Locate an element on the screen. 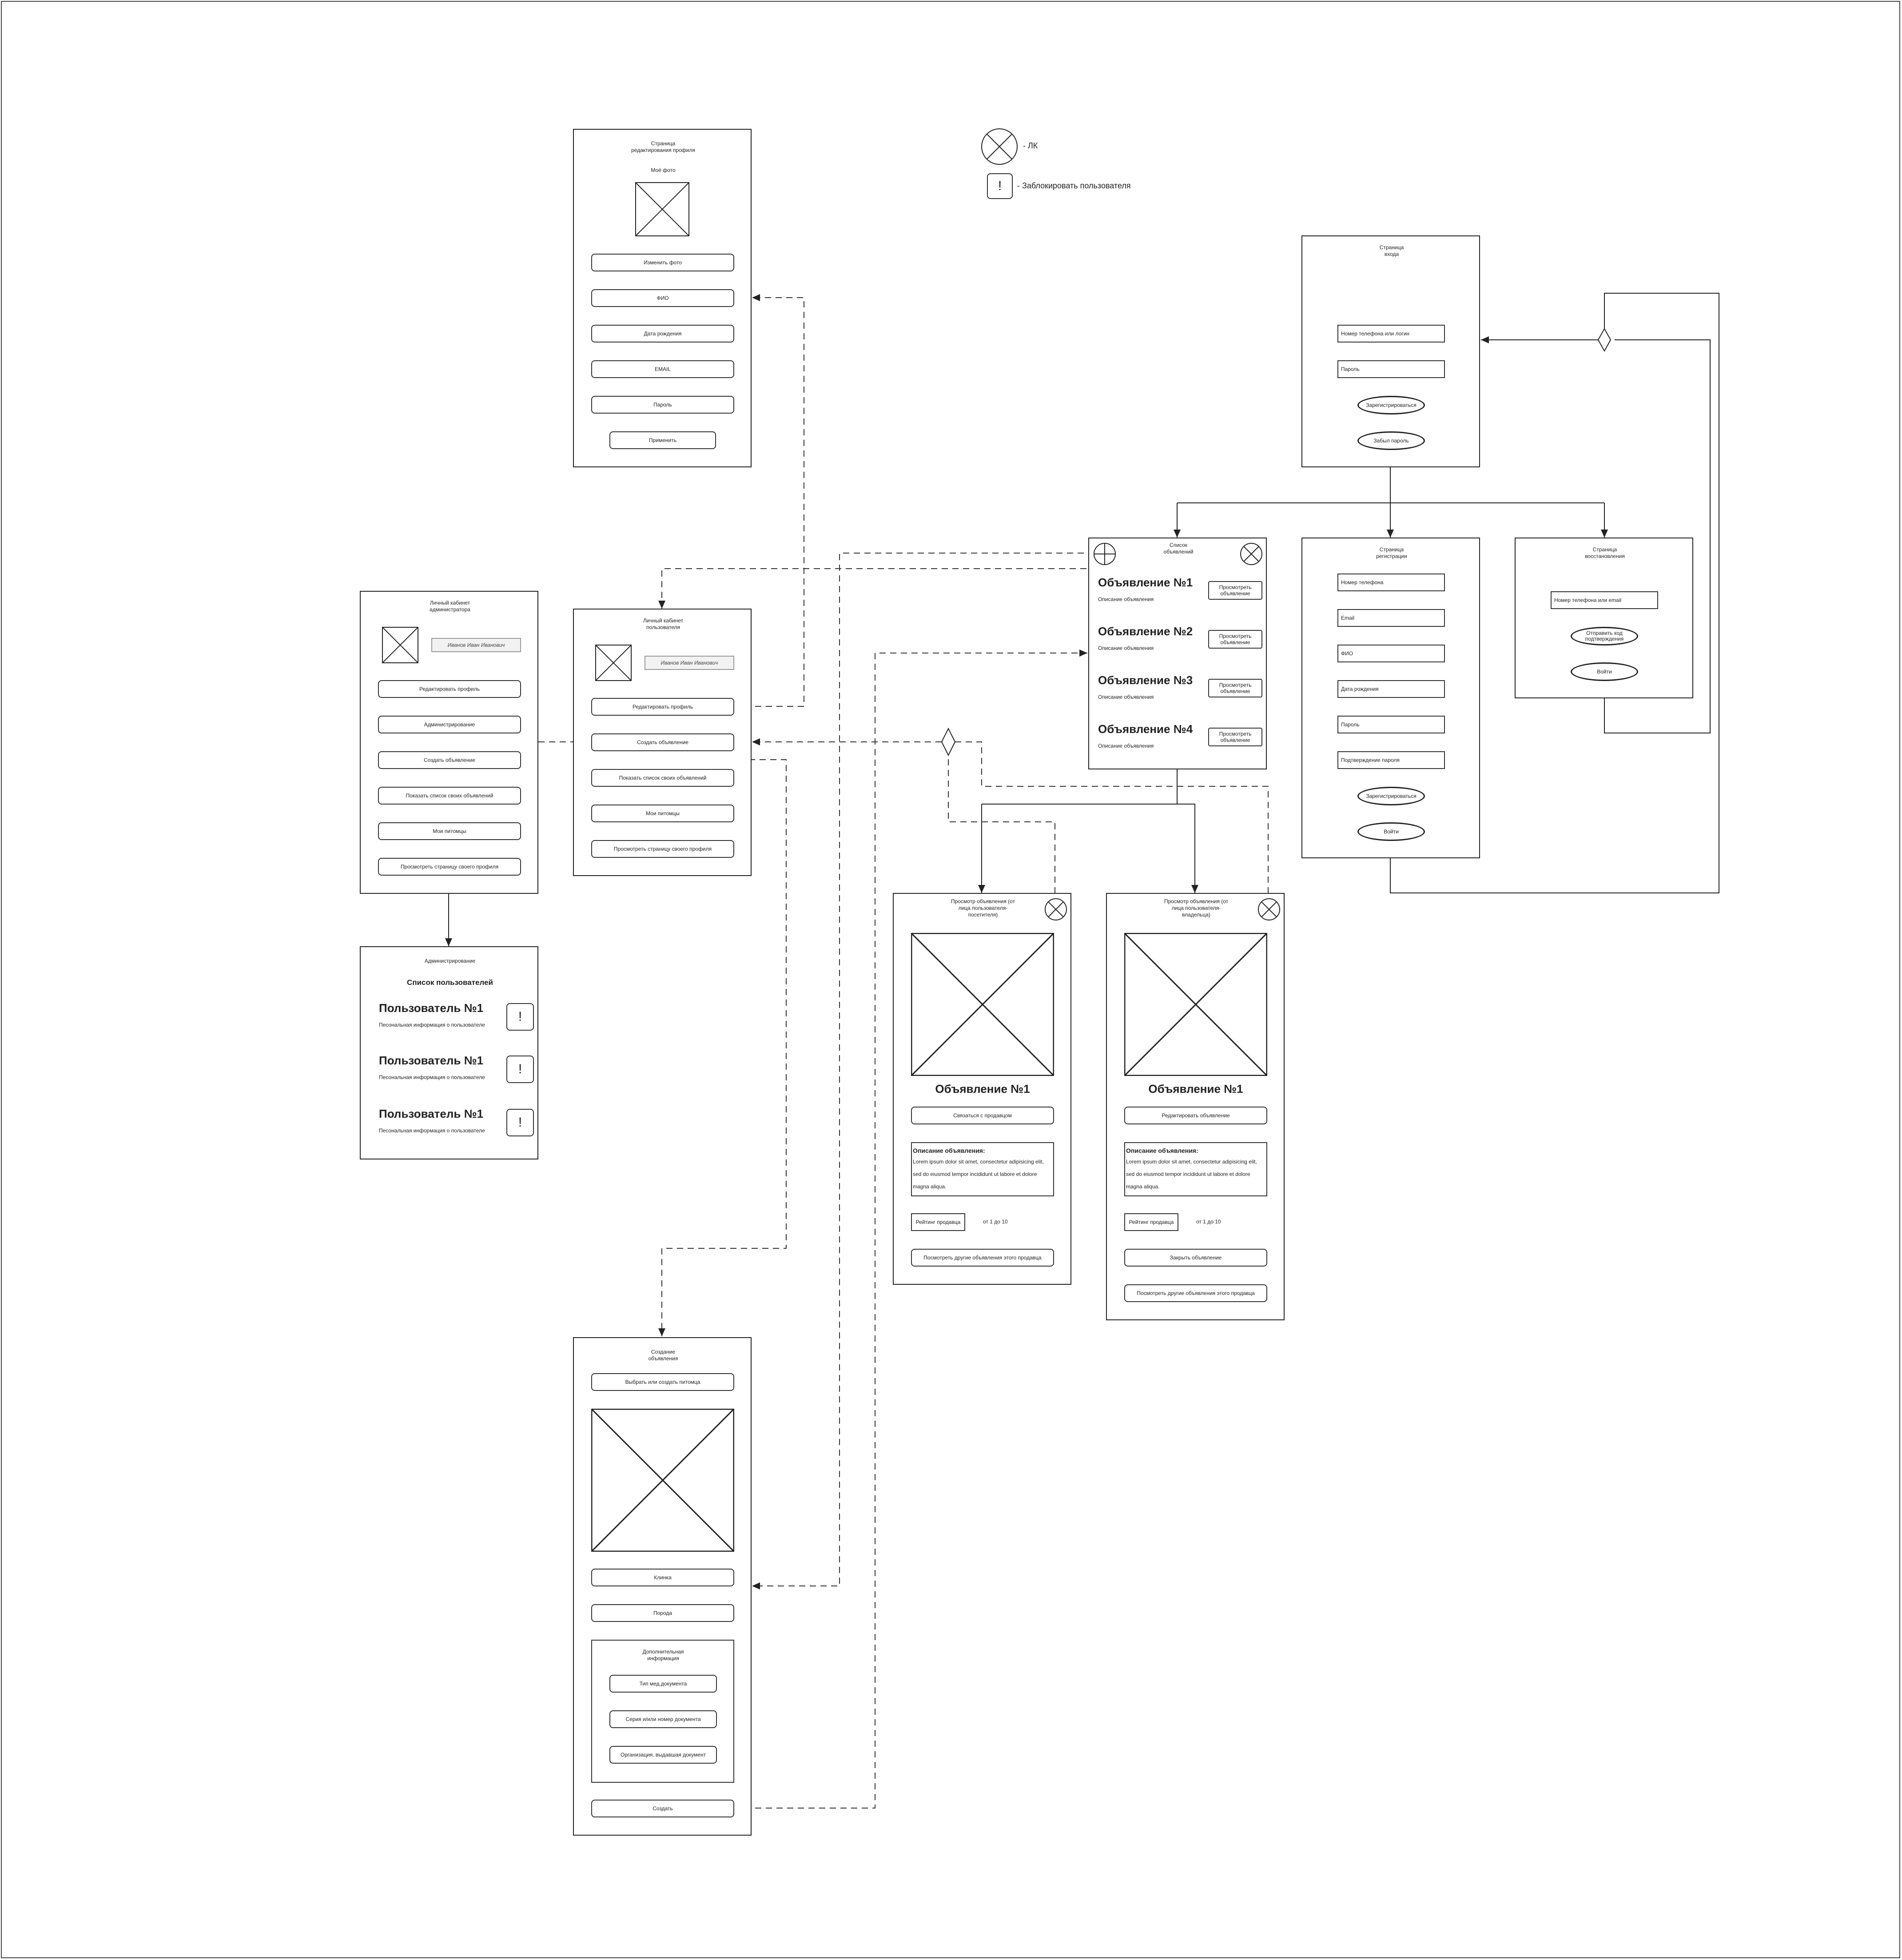 The image size is (1902, 1960). birthdate-field: Дата рождения is located at coordinates (1391, 689).